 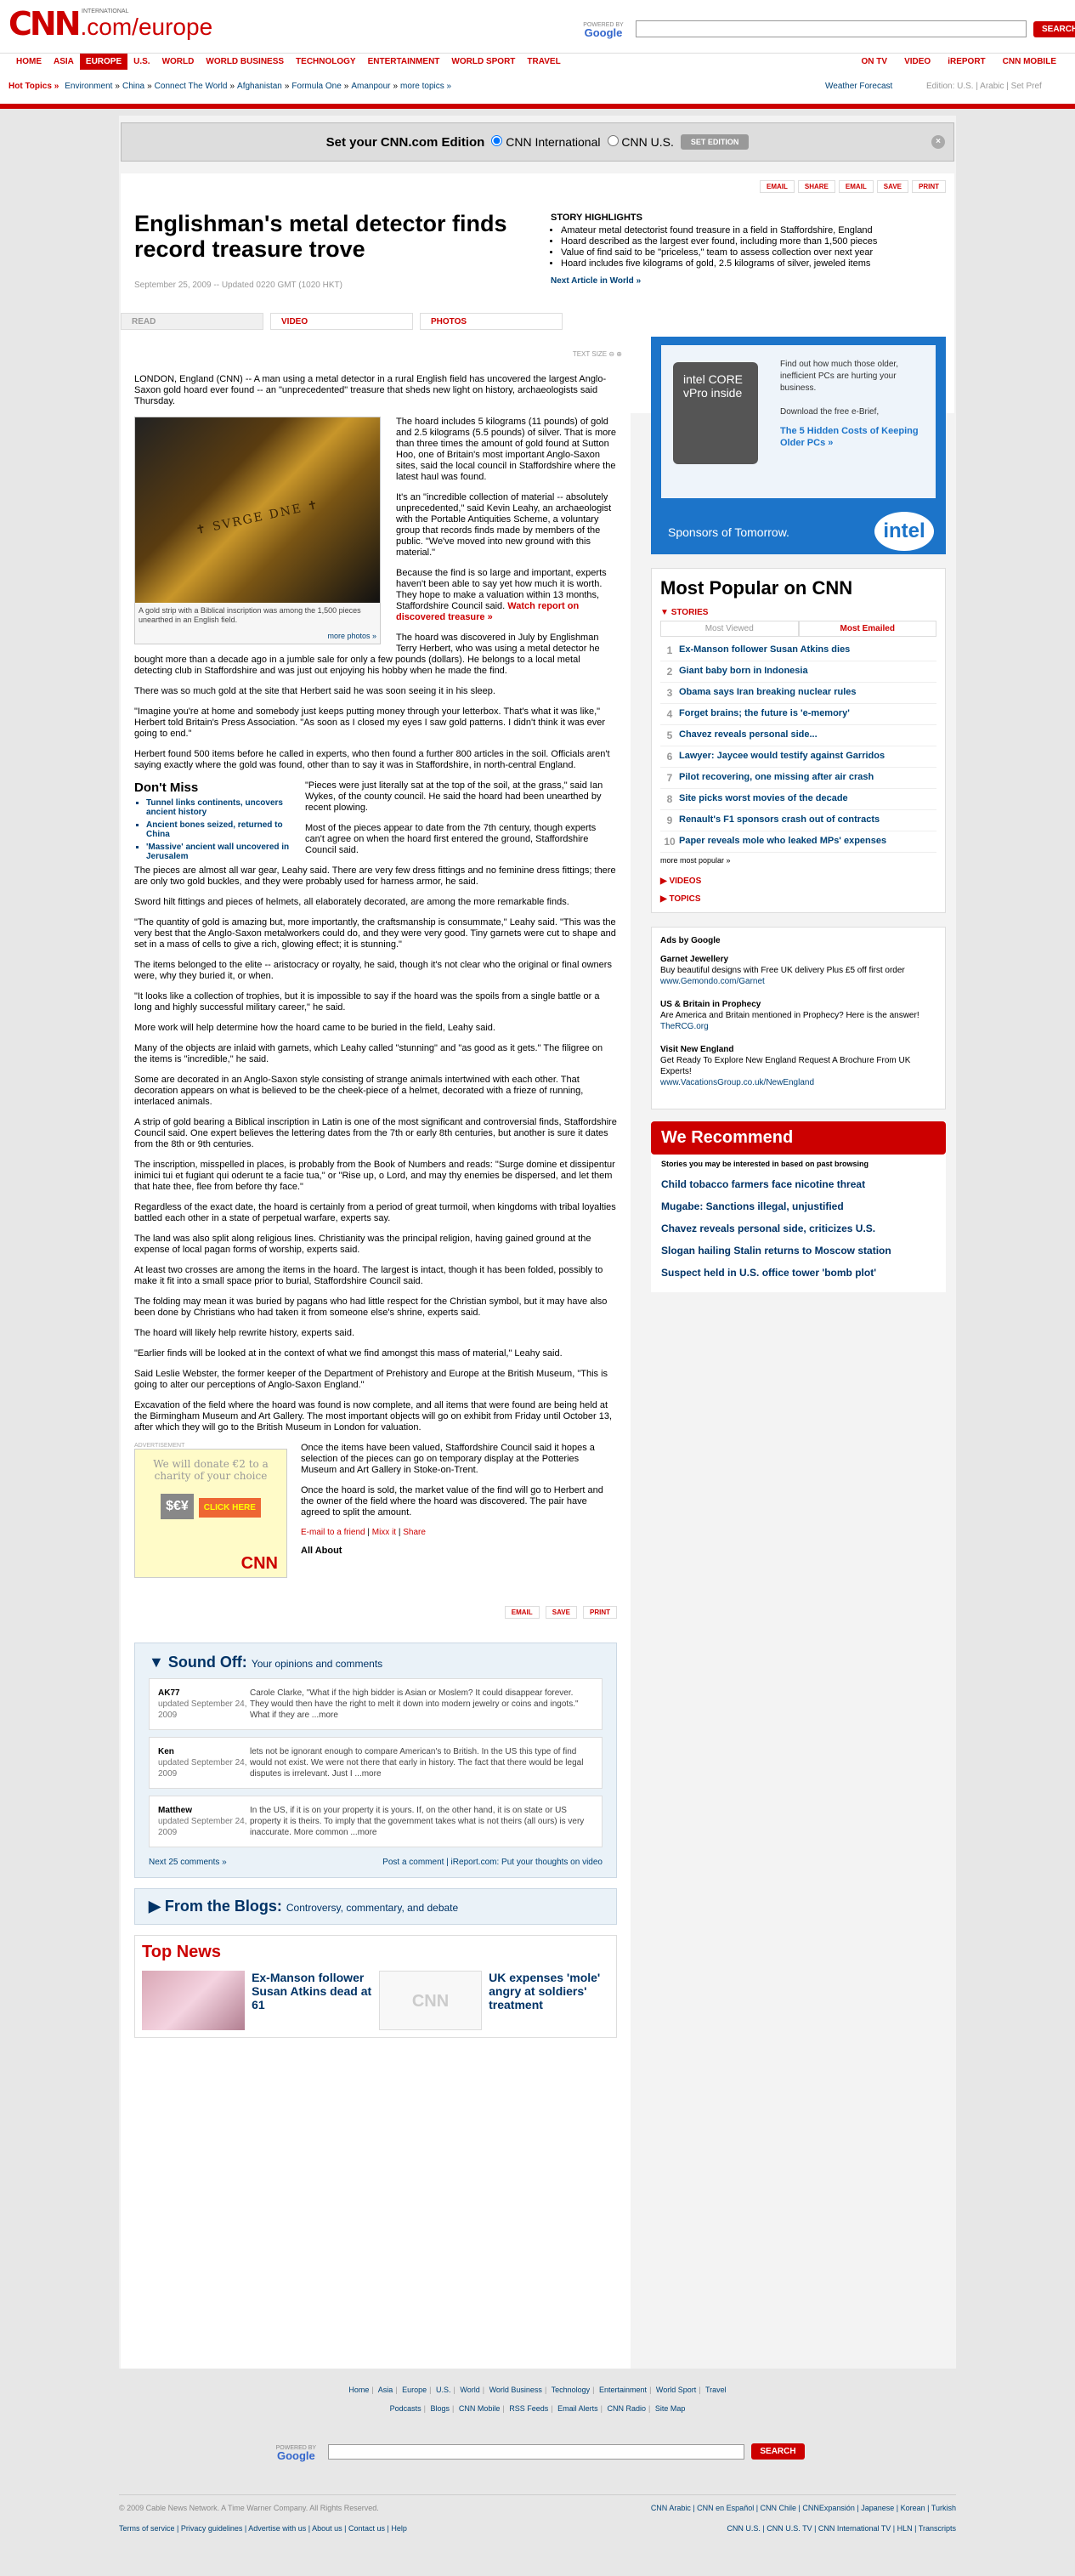 What do you see at coordinates (257, 510) in the screenshot?
I see `gold-strip-image: ✝ SVRGE DNE ✝` at bounding box center [257, 510].